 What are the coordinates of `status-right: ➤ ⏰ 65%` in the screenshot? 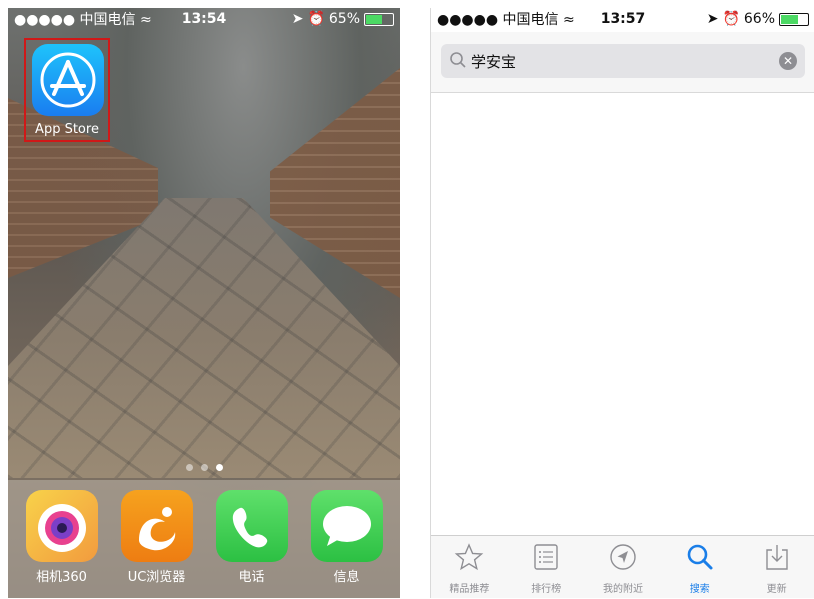 It's located at (343, 19).